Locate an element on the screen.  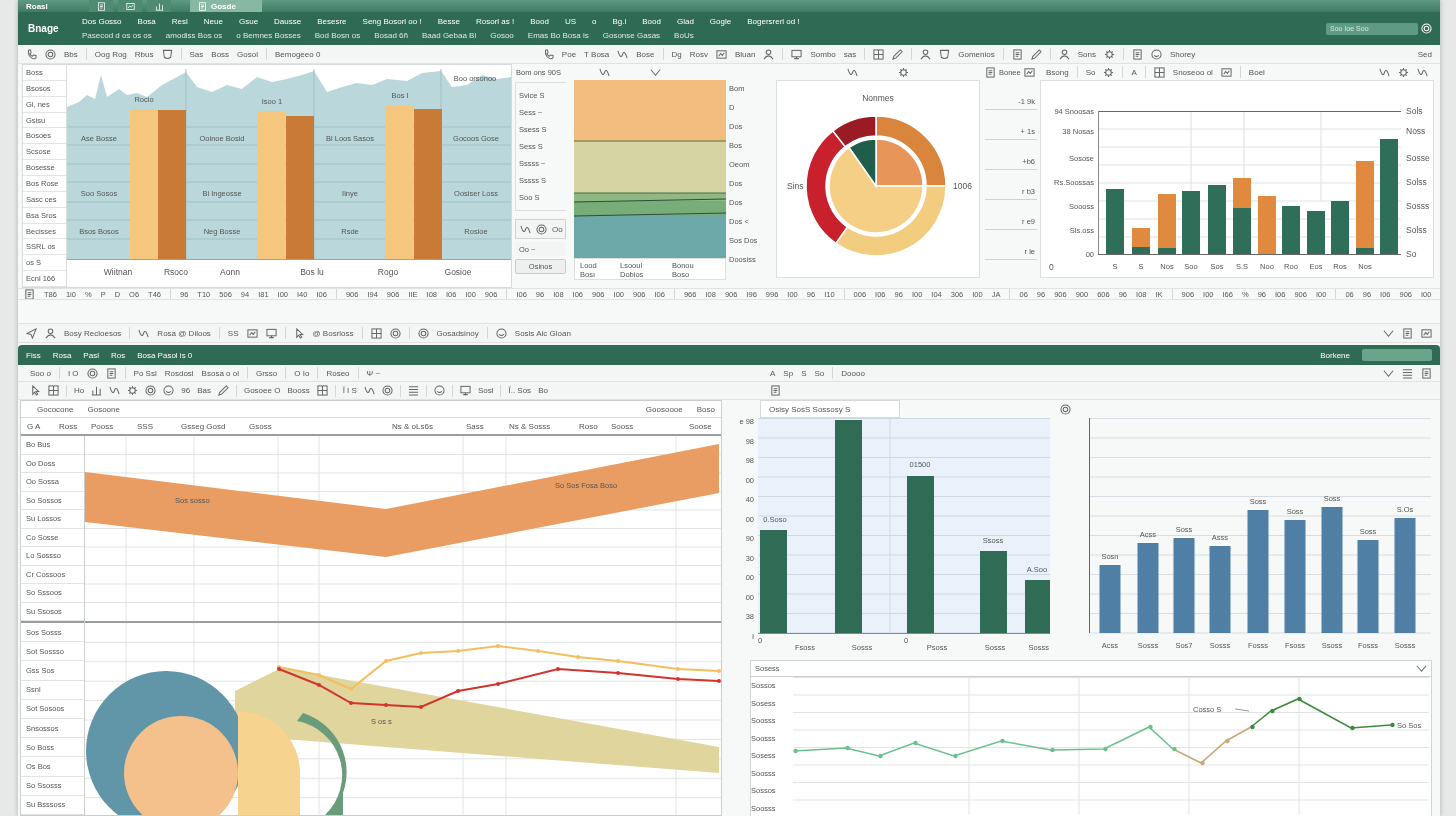
menu-item: Gogle is located at coordinates (720, 21).